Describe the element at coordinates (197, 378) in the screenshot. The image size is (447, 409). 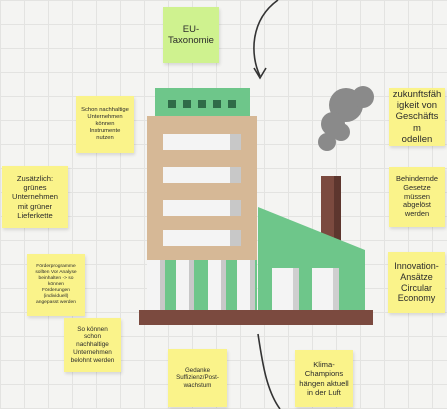
I see `sticky-note-gedanke-suffizienz: Gedanke Suffizienz/Post- wachstum` at that location.